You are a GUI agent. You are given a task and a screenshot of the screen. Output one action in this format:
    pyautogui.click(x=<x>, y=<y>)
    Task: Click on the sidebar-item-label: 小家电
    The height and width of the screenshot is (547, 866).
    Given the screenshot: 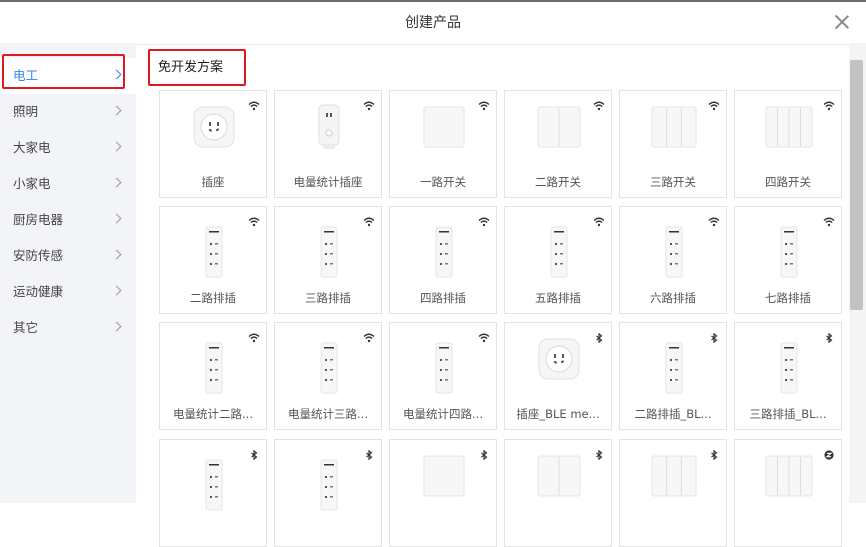 What is the action you would take?
    pyautogui.click(x=32, y=183)
    